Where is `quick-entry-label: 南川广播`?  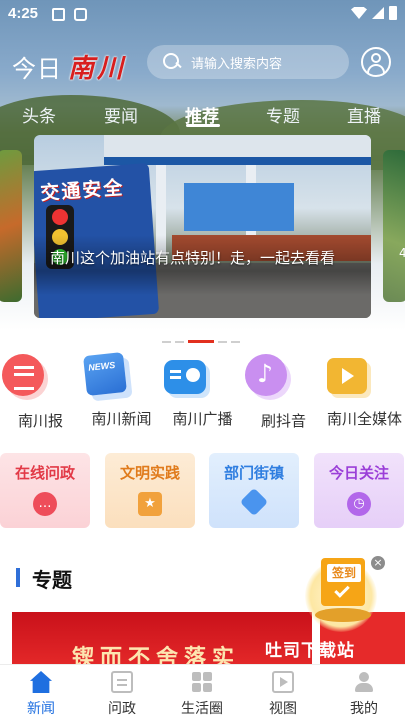 quick-entry-label: 南川广播 is located at coordinates (202, 419).